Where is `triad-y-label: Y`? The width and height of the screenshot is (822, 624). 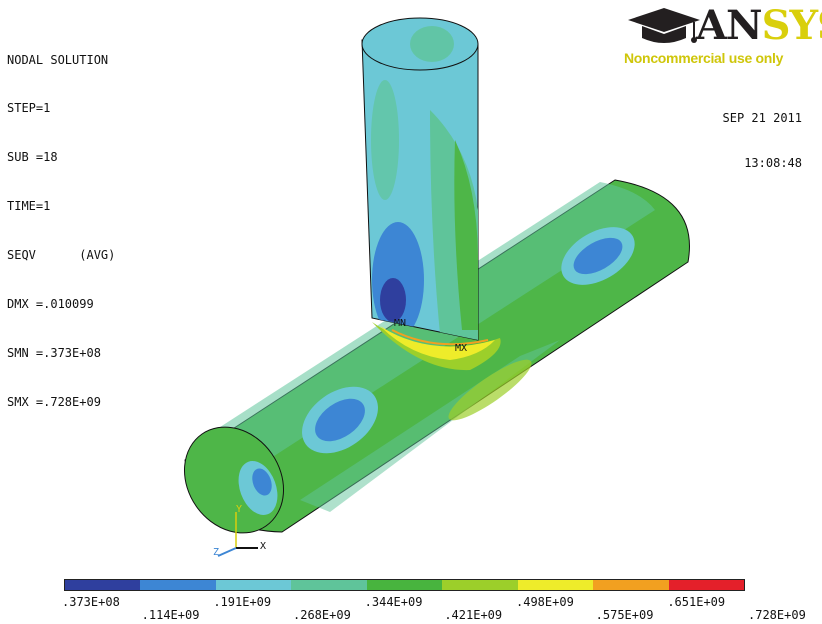
triad-y-label: Y is located at coordinates (239, 509).